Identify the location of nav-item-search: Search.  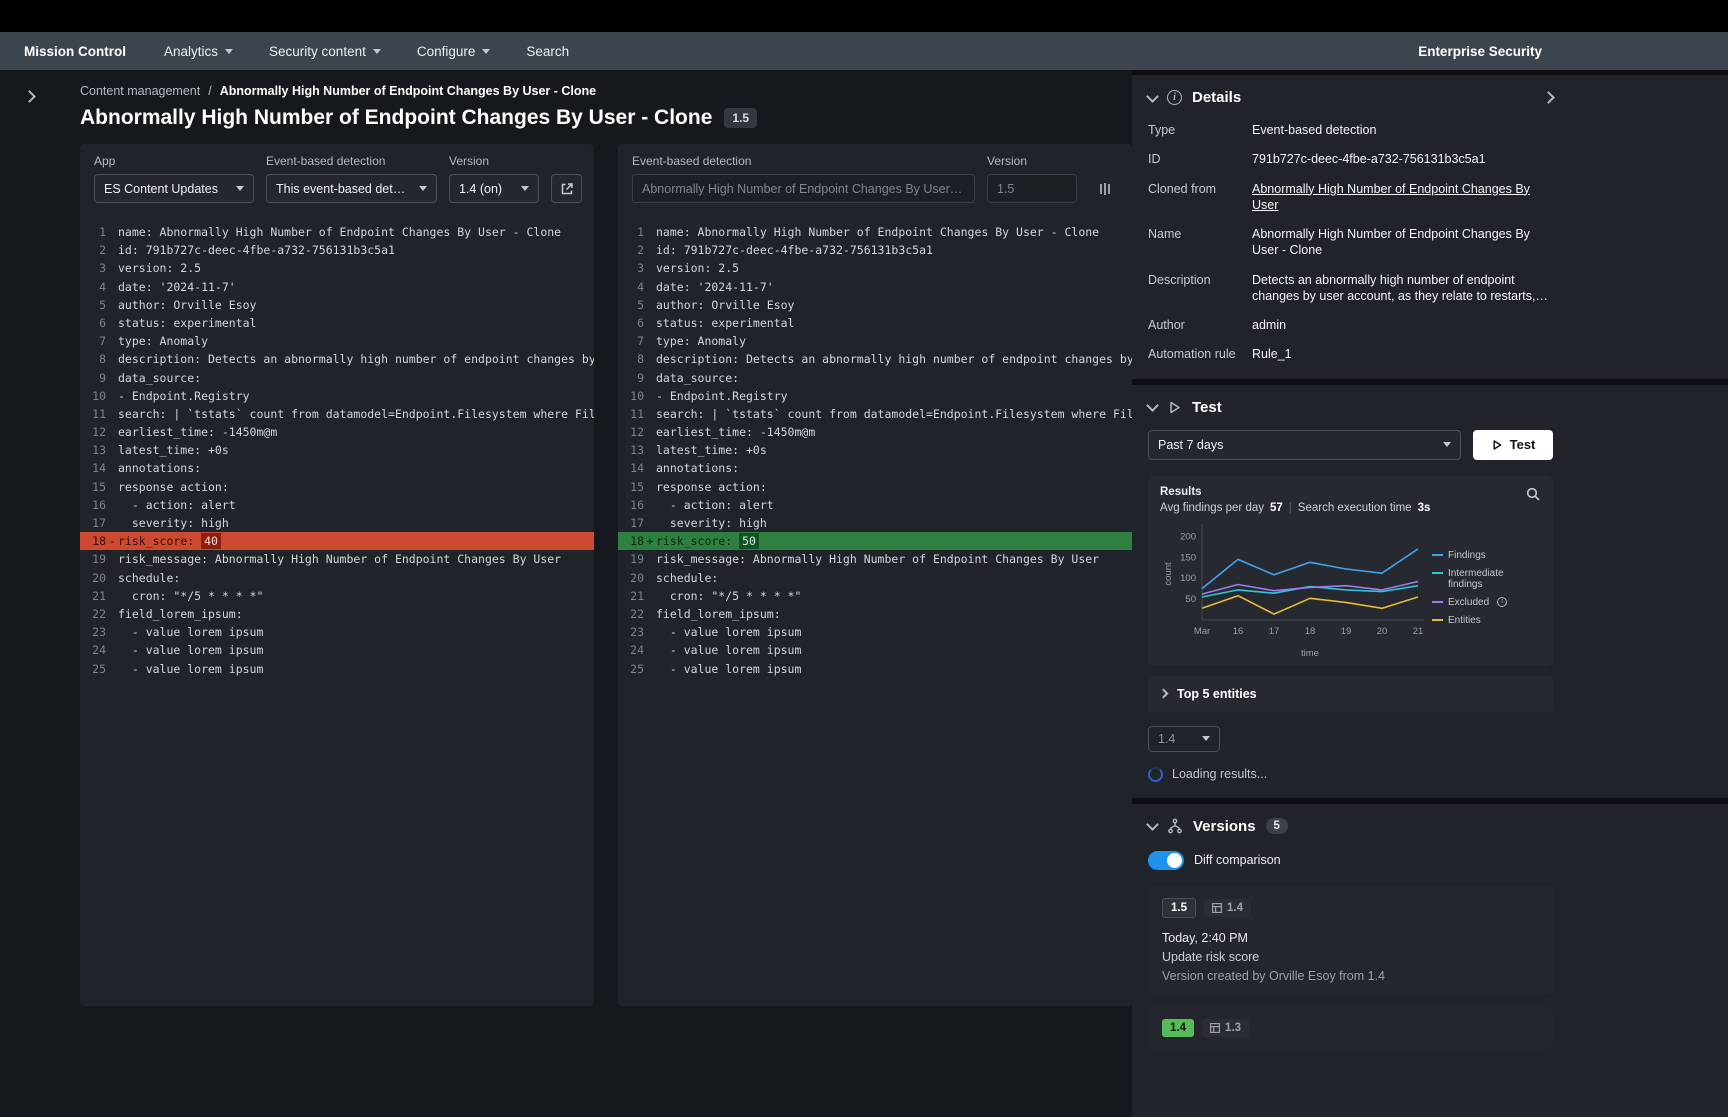
(547, 51).